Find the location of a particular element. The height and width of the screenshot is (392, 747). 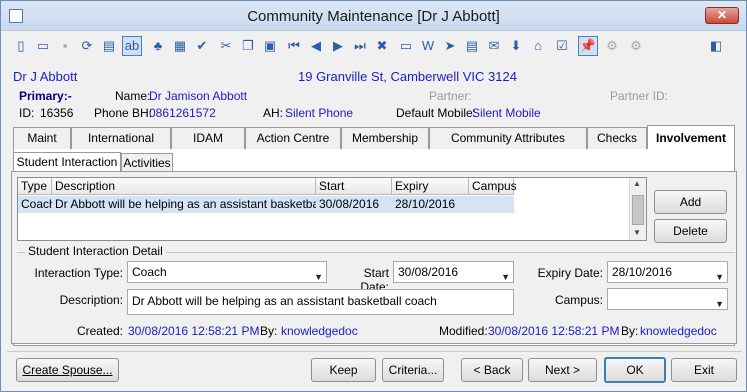

paste-icon: ▣ is located at coordinates (270, 46).